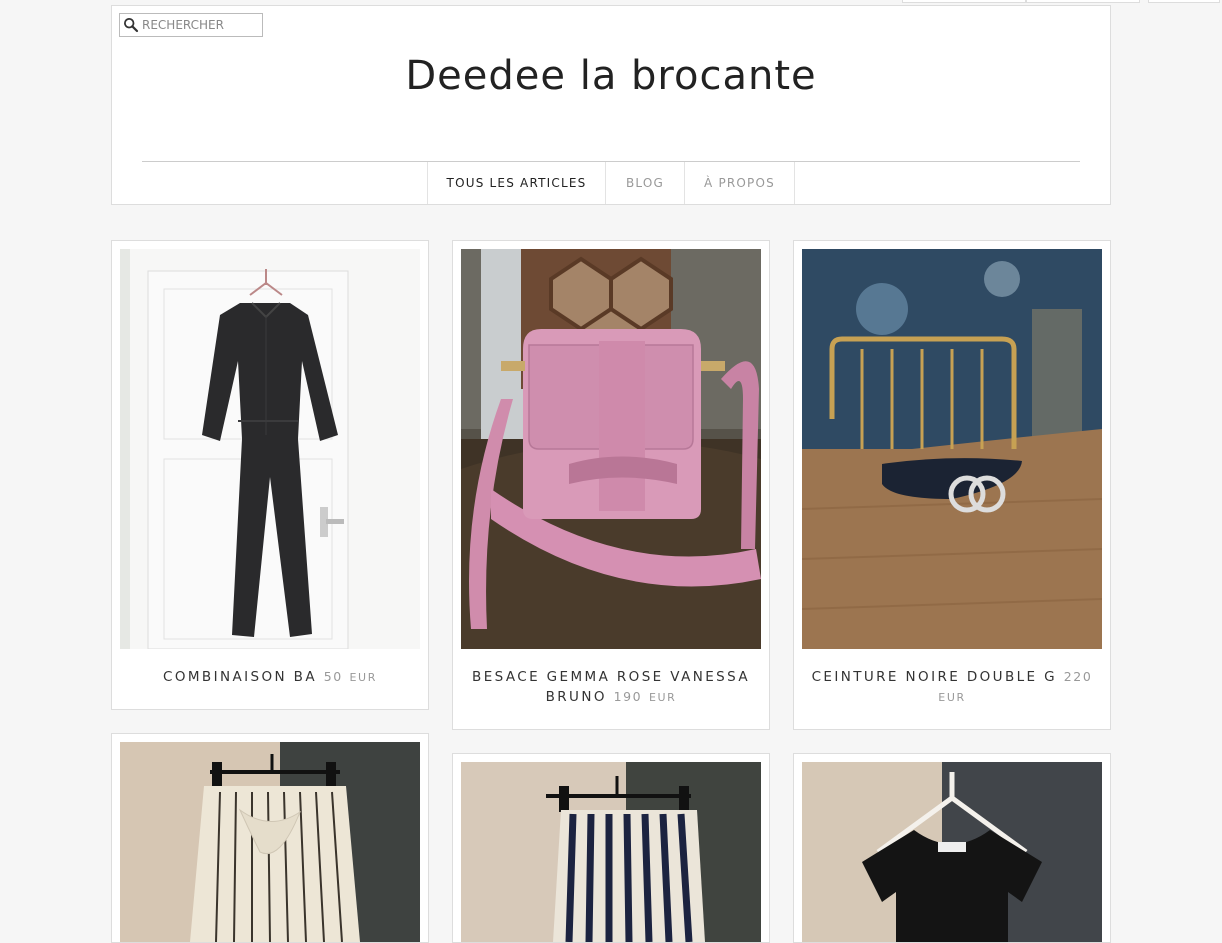  What do you see at coordinates (740, 183) in the screenshot?
I see `nav-item-a-propos: À PROPOS` at bounding box center [740, 183].